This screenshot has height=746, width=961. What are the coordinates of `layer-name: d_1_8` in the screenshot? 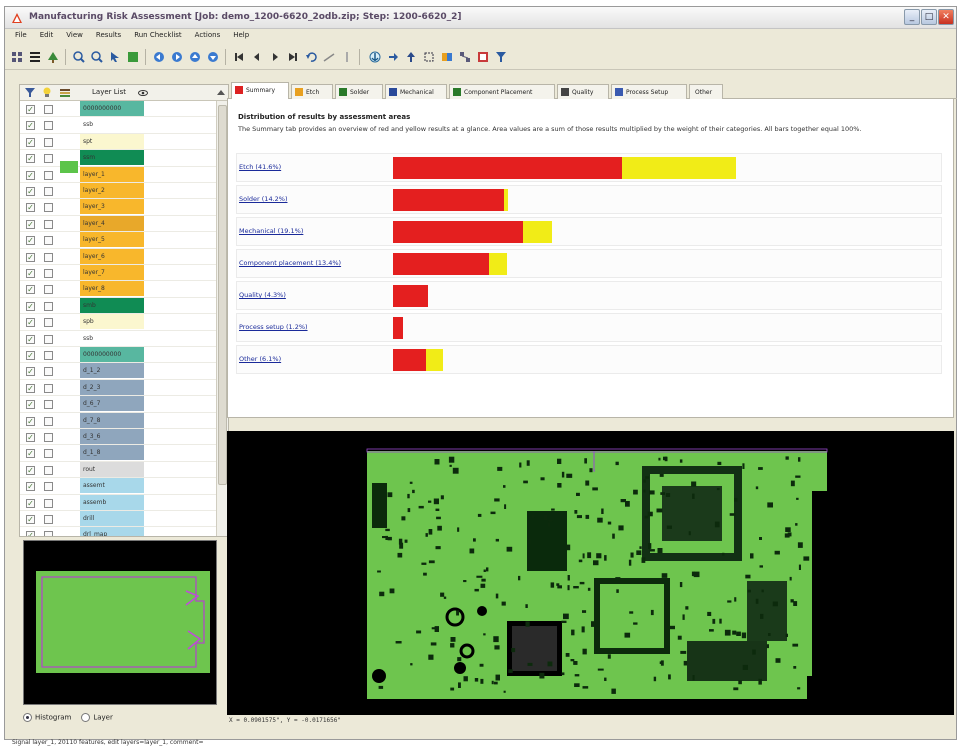 It's located at (112, 453).